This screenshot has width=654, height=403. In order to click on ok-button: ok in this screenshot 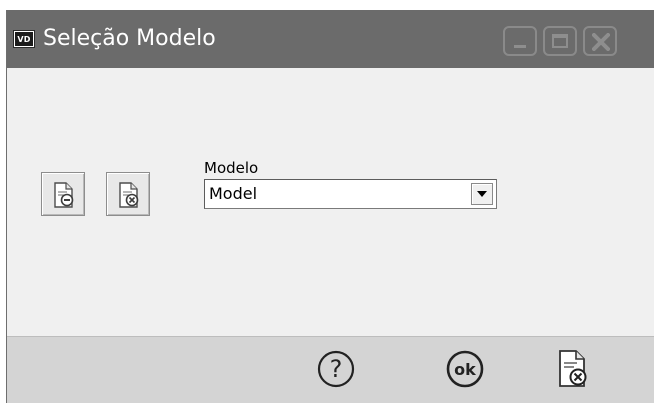, I will do `click(465, 371)`.